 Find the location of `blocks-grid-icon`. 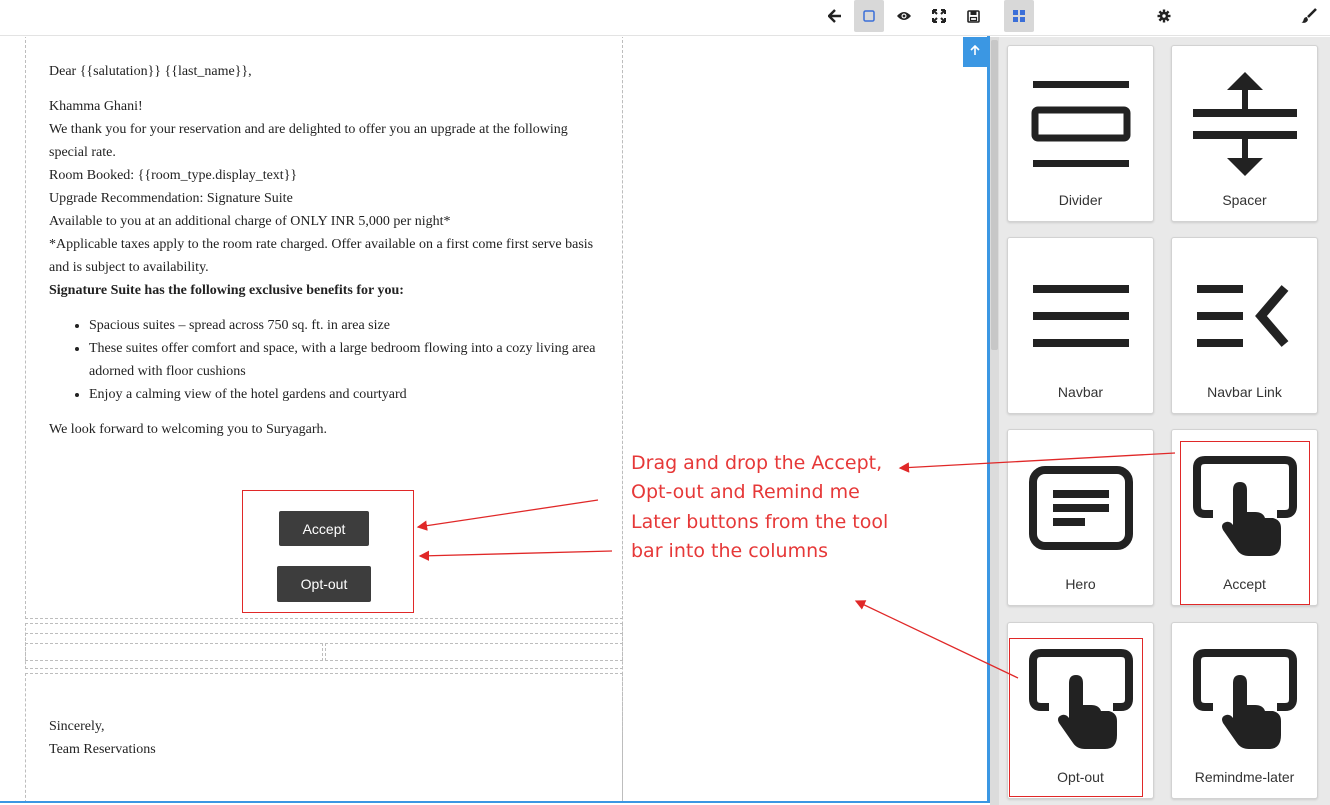

blocks-grid-icon is located at coordinates (1019, 16).